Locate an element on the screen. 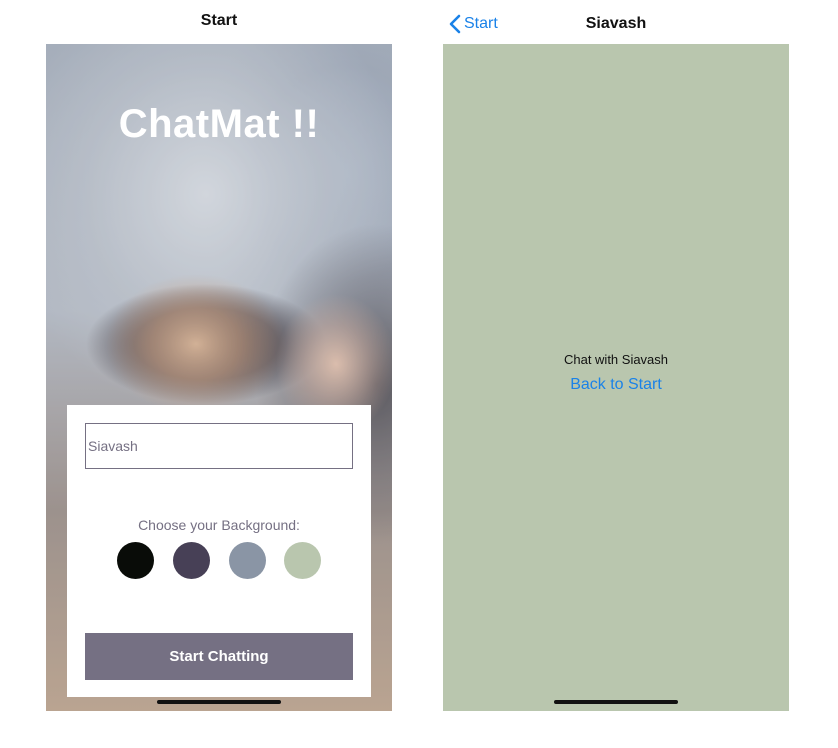 The width and height of the screenshot is (838, 748). chat-nav-bar: Start Siavash is located at coordinates (616, 22).